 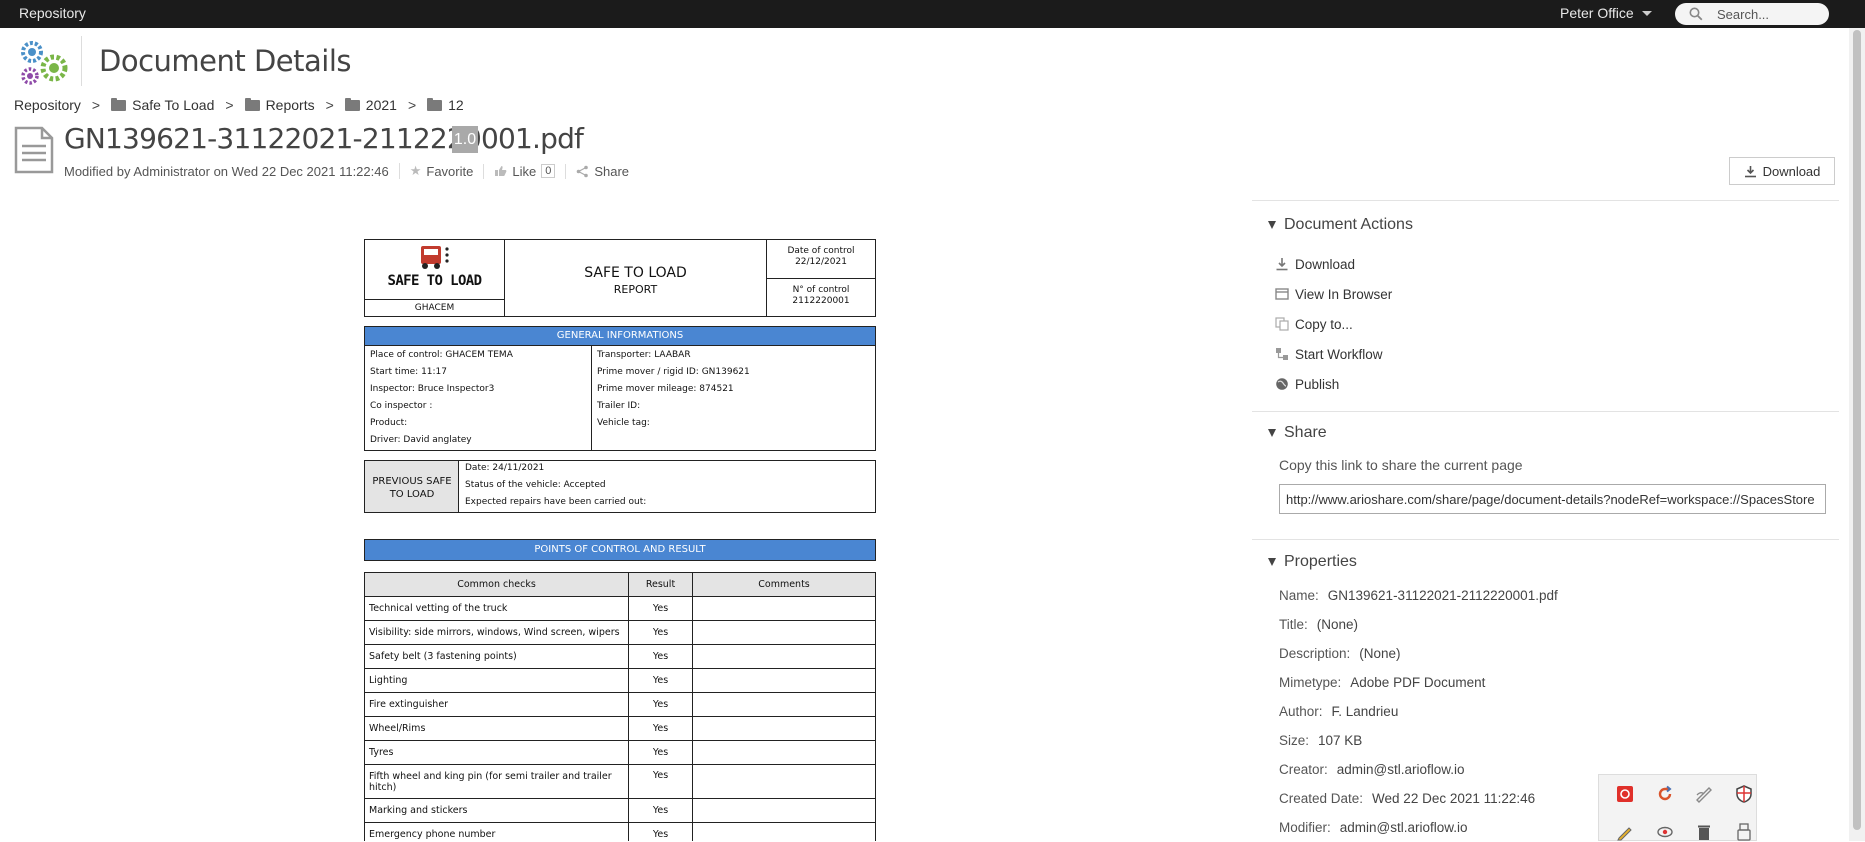 What do you see at coordinates (412, 486) in the screenshot?
I see `pdf-previous-label-cell: PREVIOUS SAFE TO LOAD` at bounding box center [412, 486].